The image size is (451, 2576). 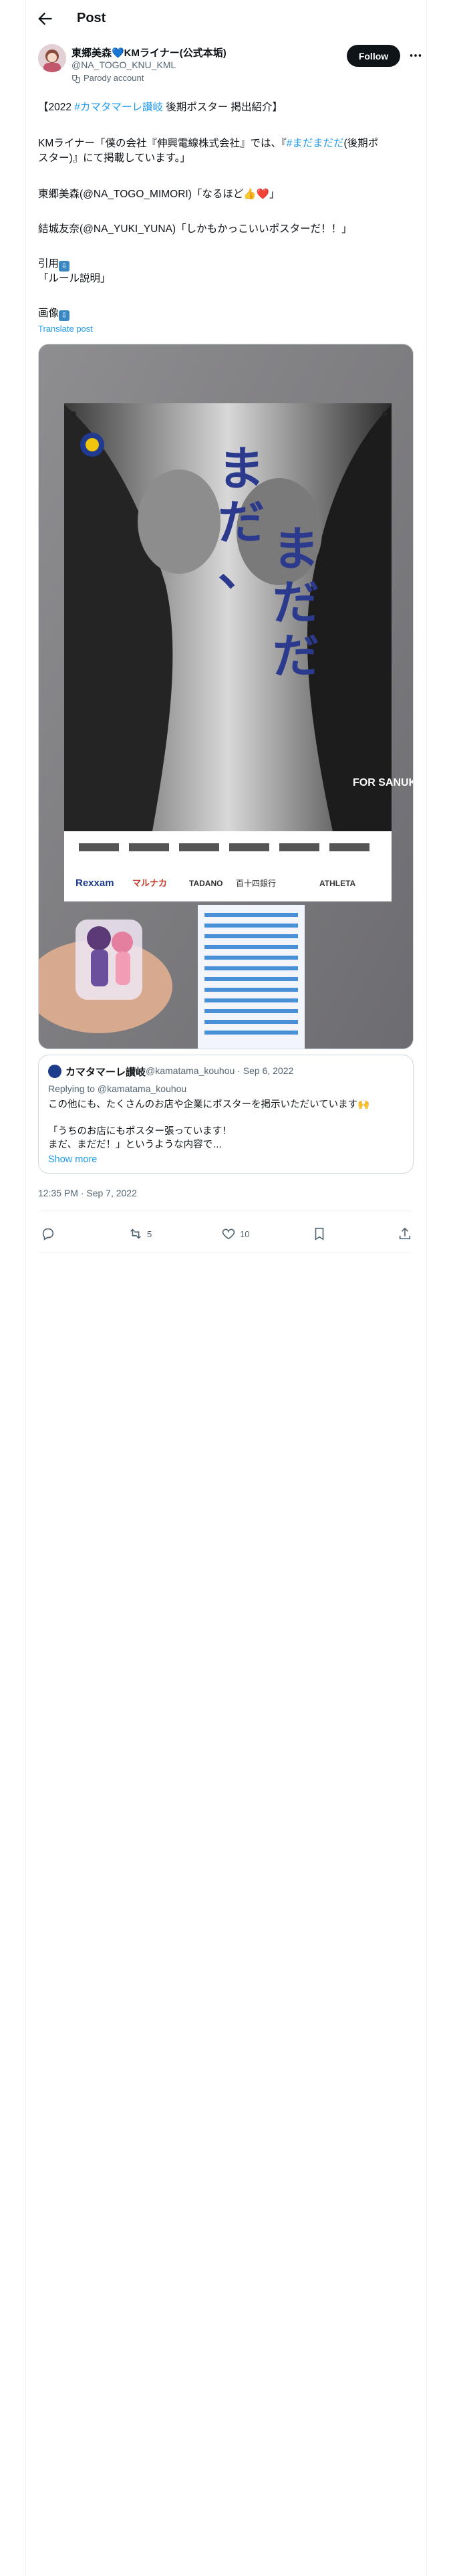 I want to click on post-line-3: スター)』にて掲載しています。」, so click(x=114, y=158).